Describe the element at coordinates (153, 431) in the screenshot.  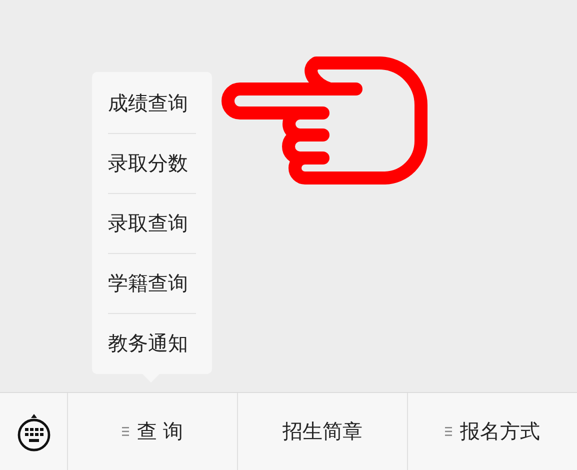
I see `menu-bar-button: 查 询` at that location.